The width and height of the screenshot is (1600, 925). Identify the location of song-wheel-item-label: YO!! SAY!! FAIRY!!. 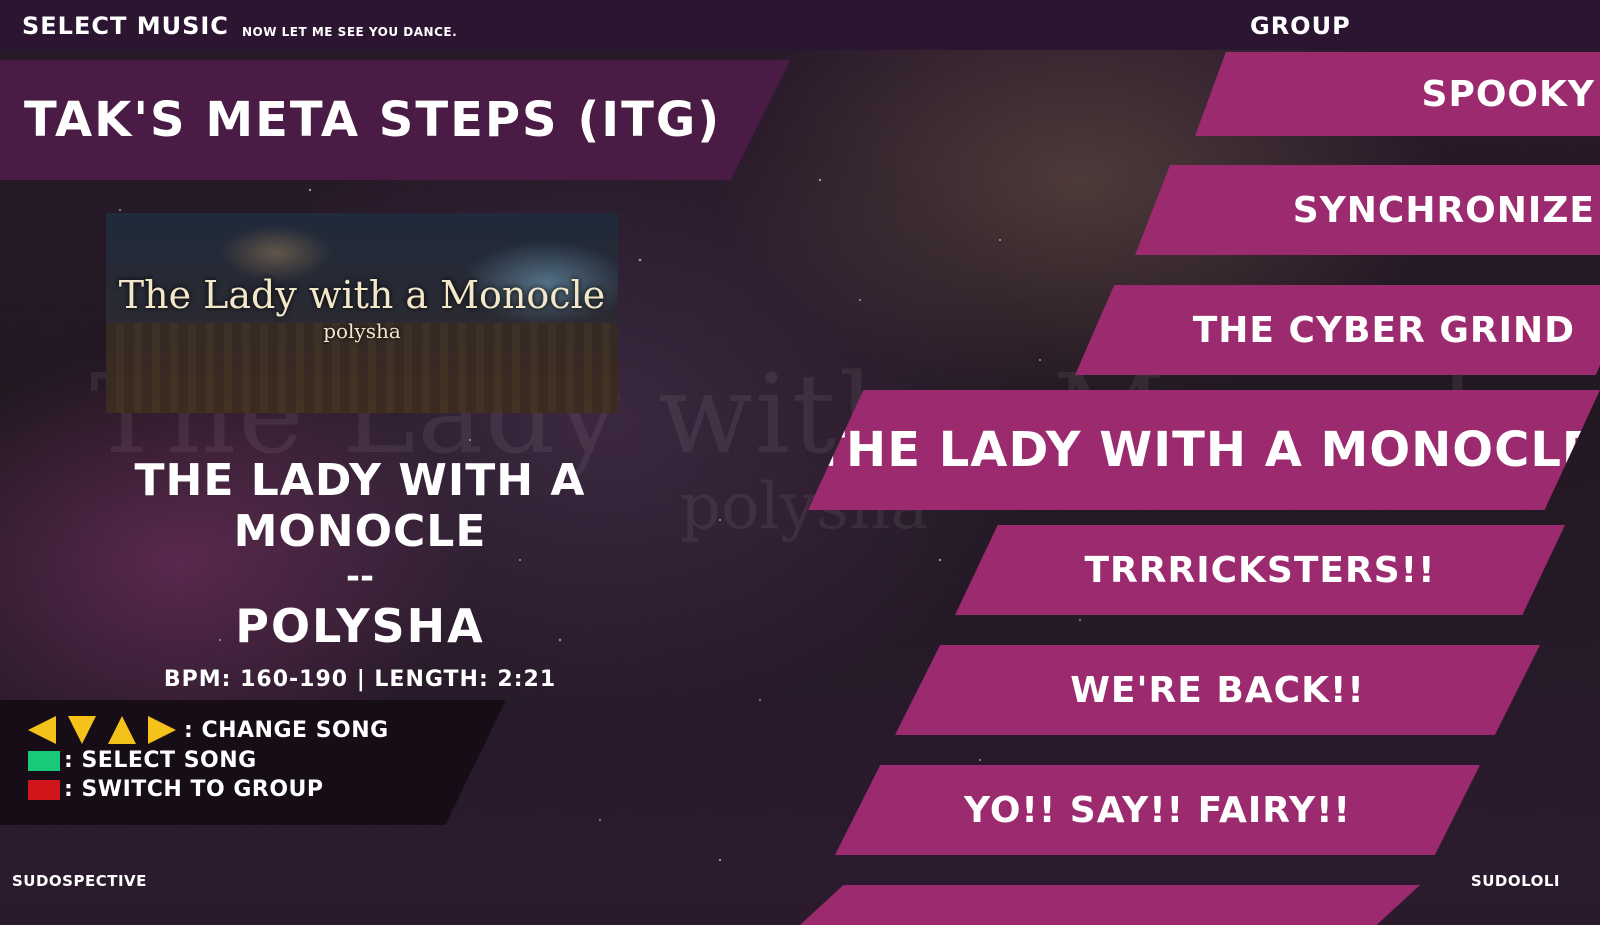
(1157, 810).